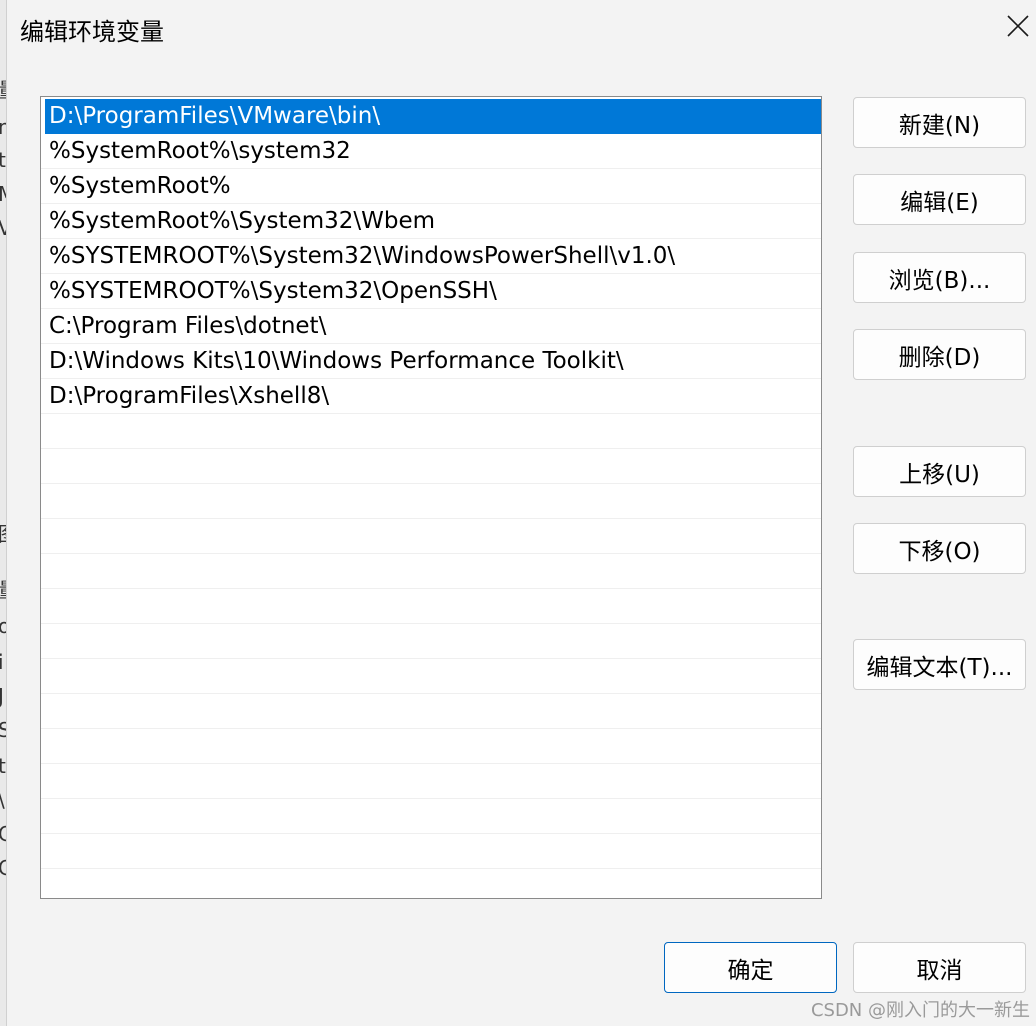 The width and height of the screenshot is (1036, 1026). Describe the element at coordinates (939, 354) in the screenshot. I see `delete-button: 删除(D)` at that location.